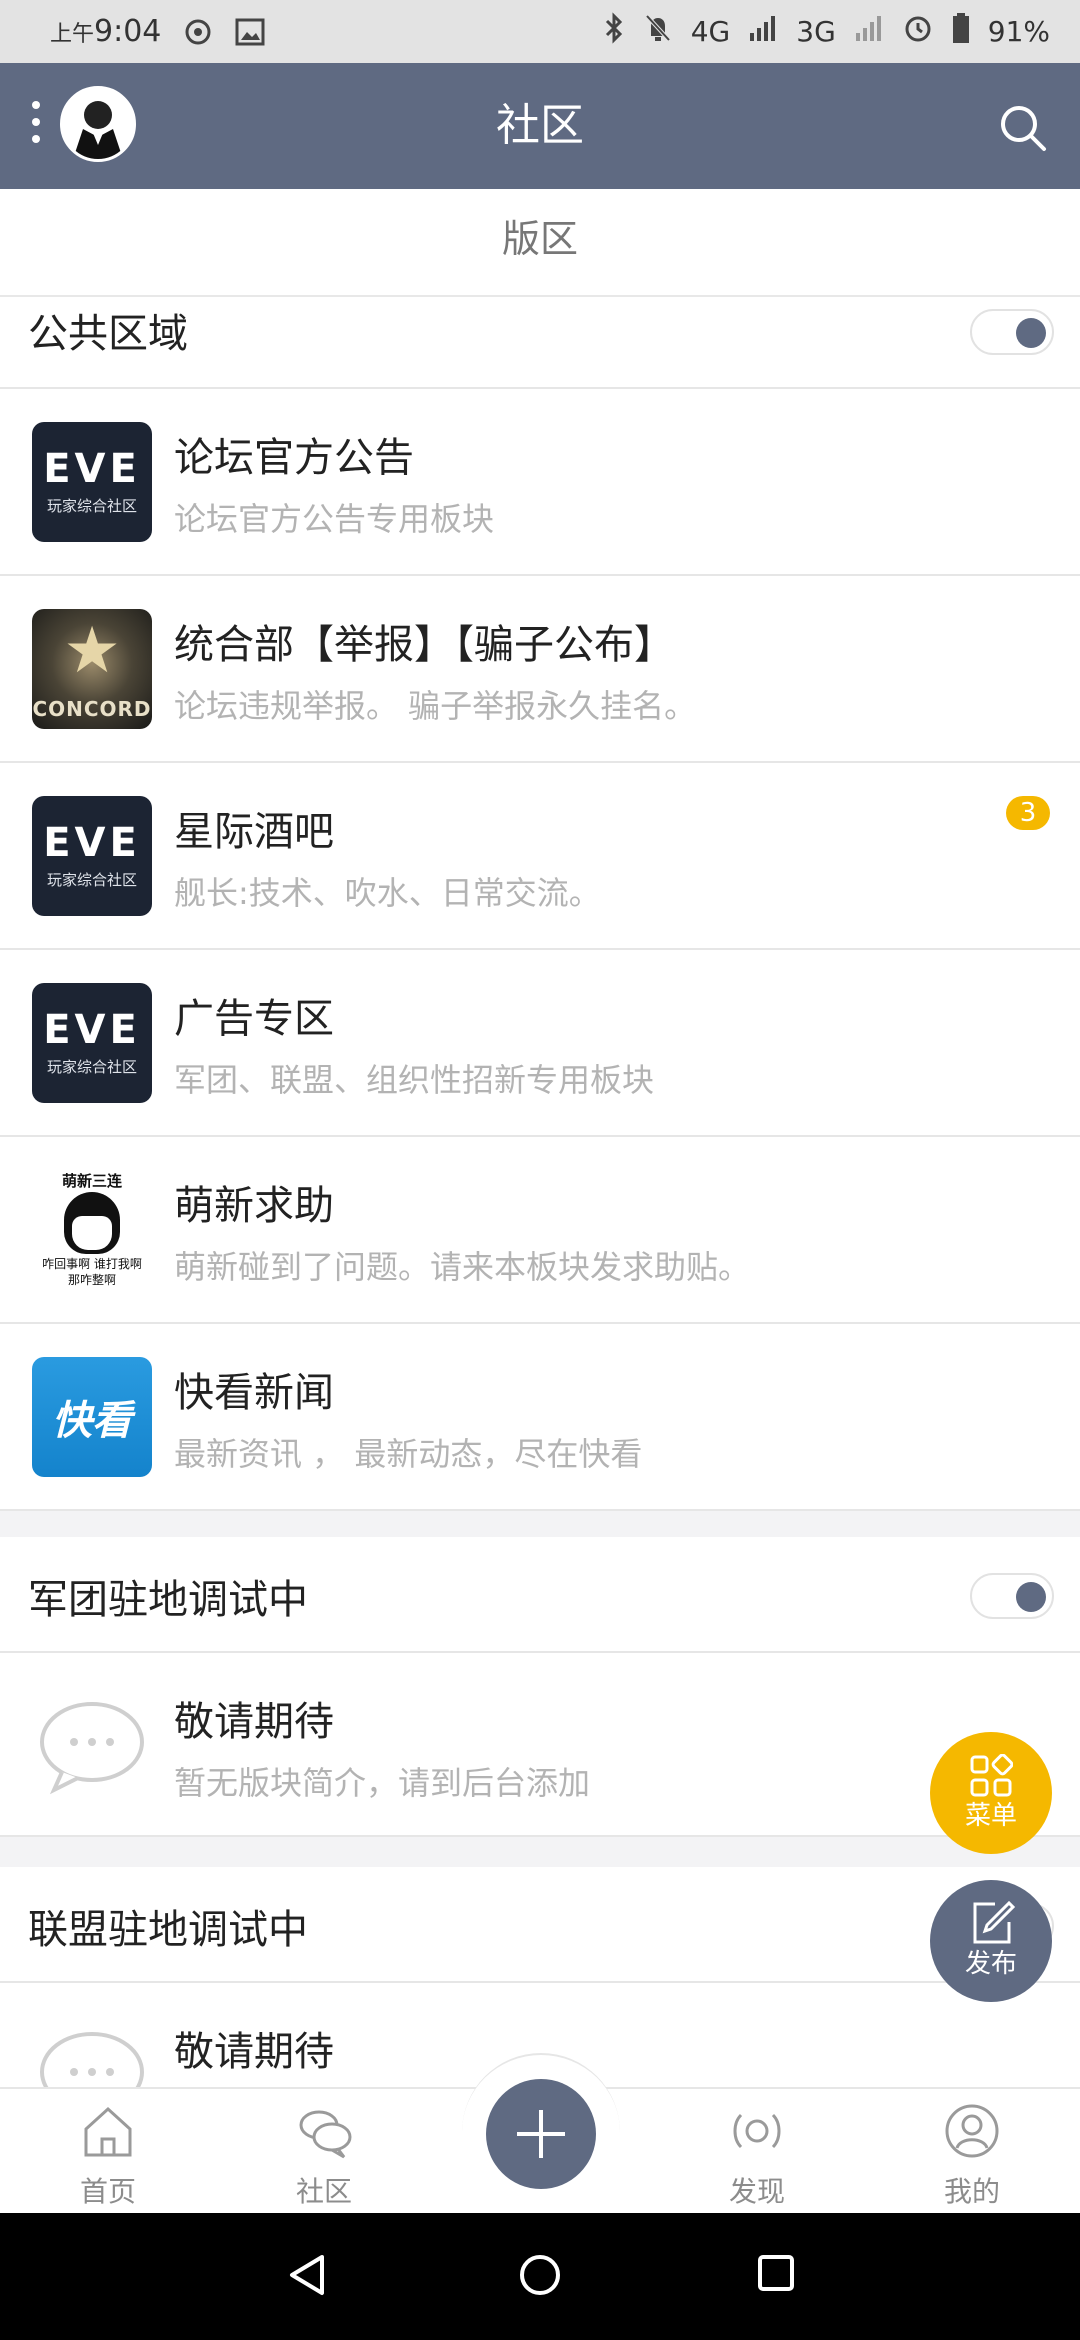 The height and width of the screenshot is (2340, 1080). What do you see at coordinates (108, 2131) in the screenshot?
I see `home-icon` at bounding box center [108, 2131].